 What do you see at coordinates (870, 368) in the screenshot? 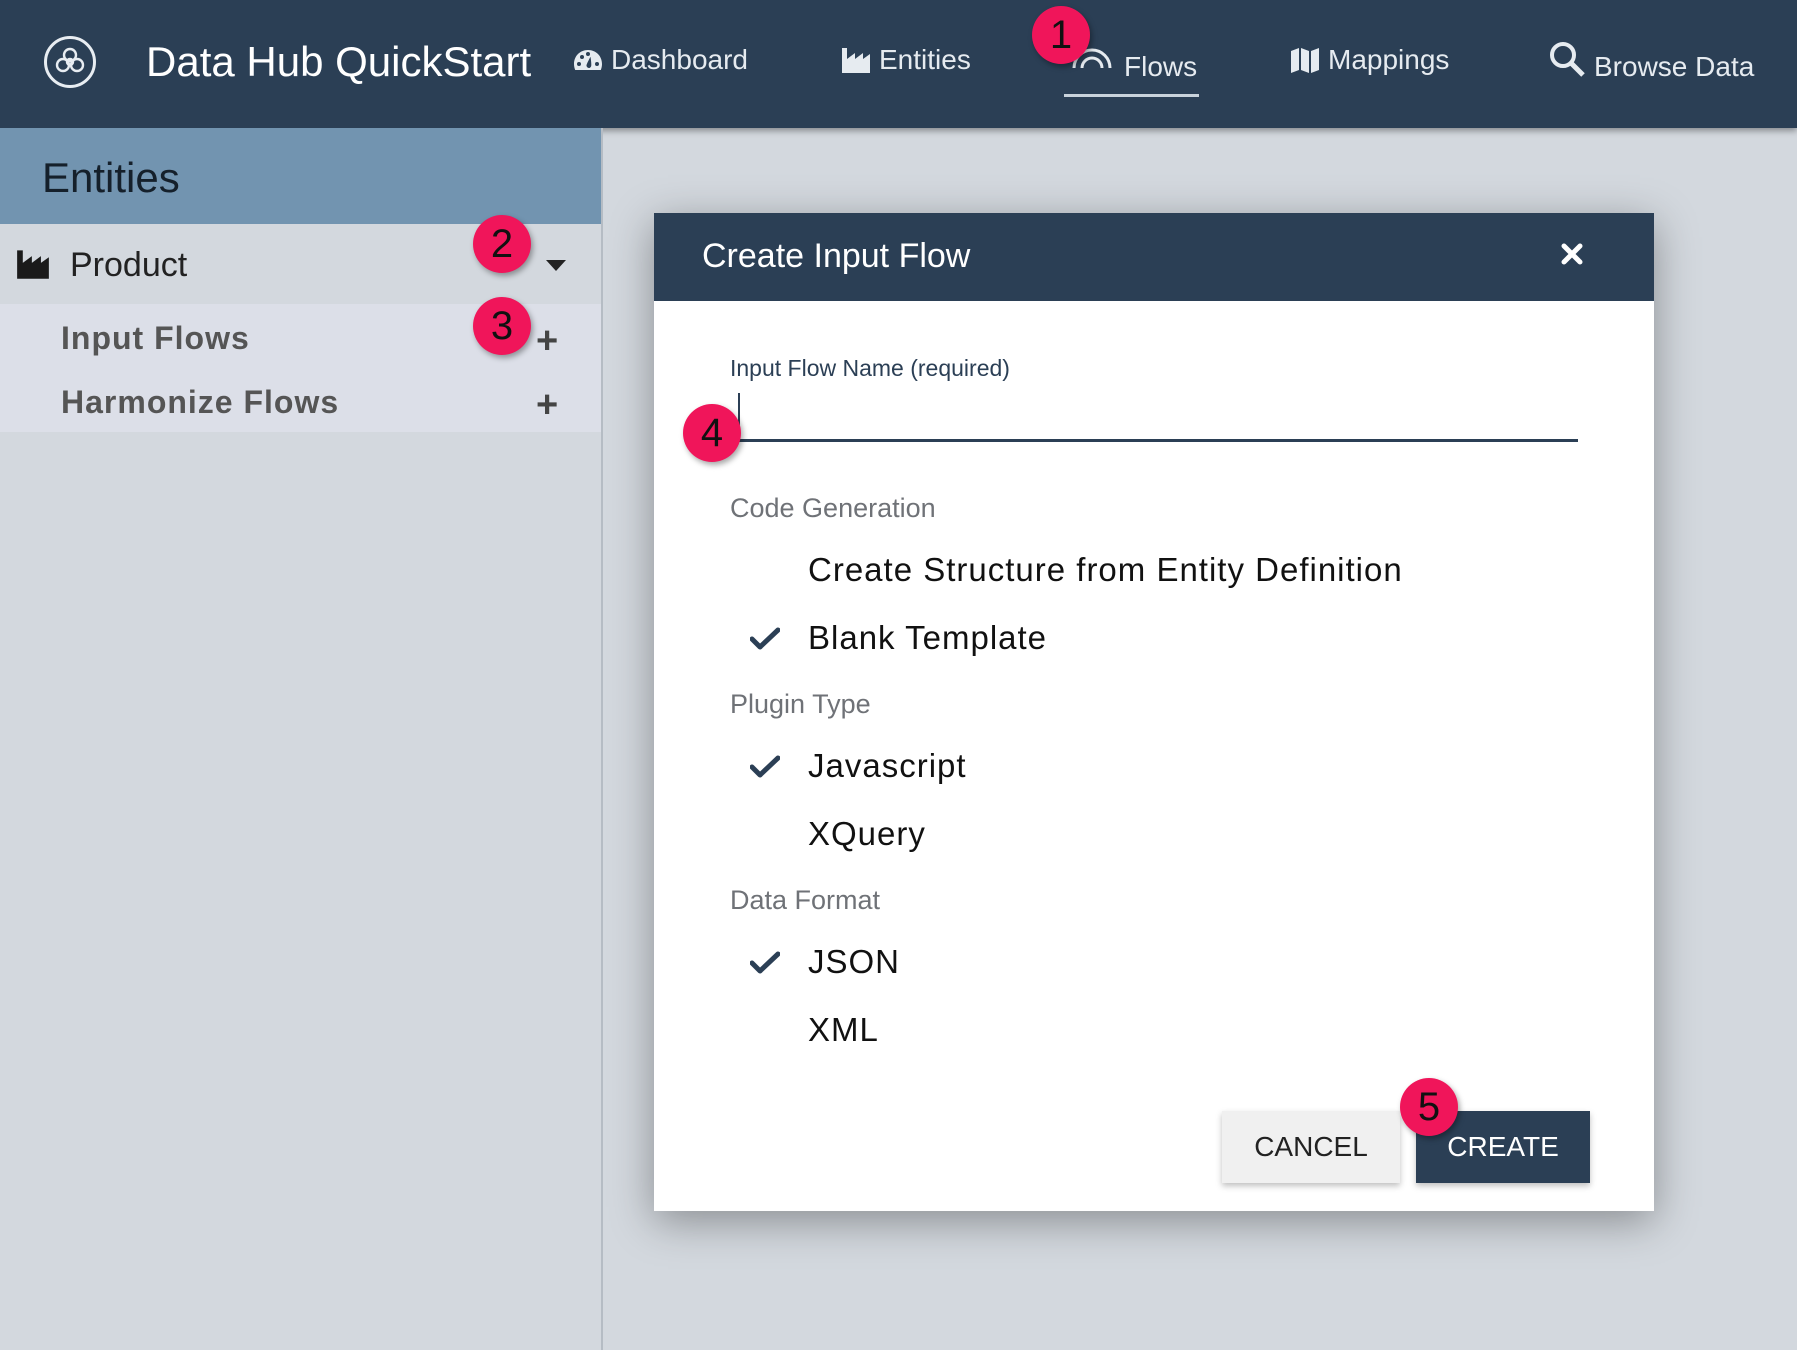
I see `input-flow-name-label: Input Flow Name (required)` at bounding box center [870, 368].